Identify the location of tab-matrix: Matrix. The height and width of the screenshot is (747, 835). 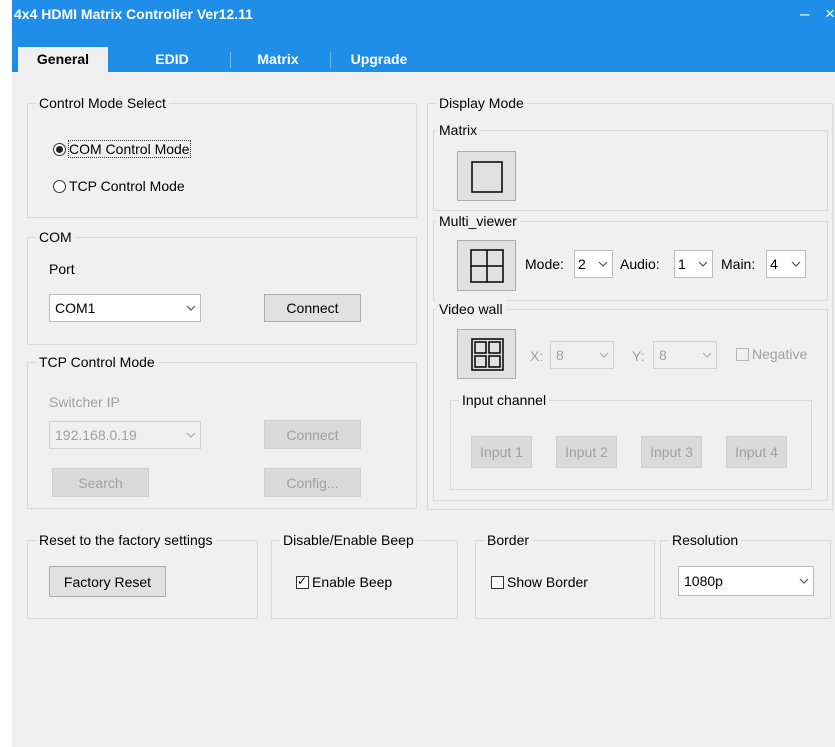
(278, 59).